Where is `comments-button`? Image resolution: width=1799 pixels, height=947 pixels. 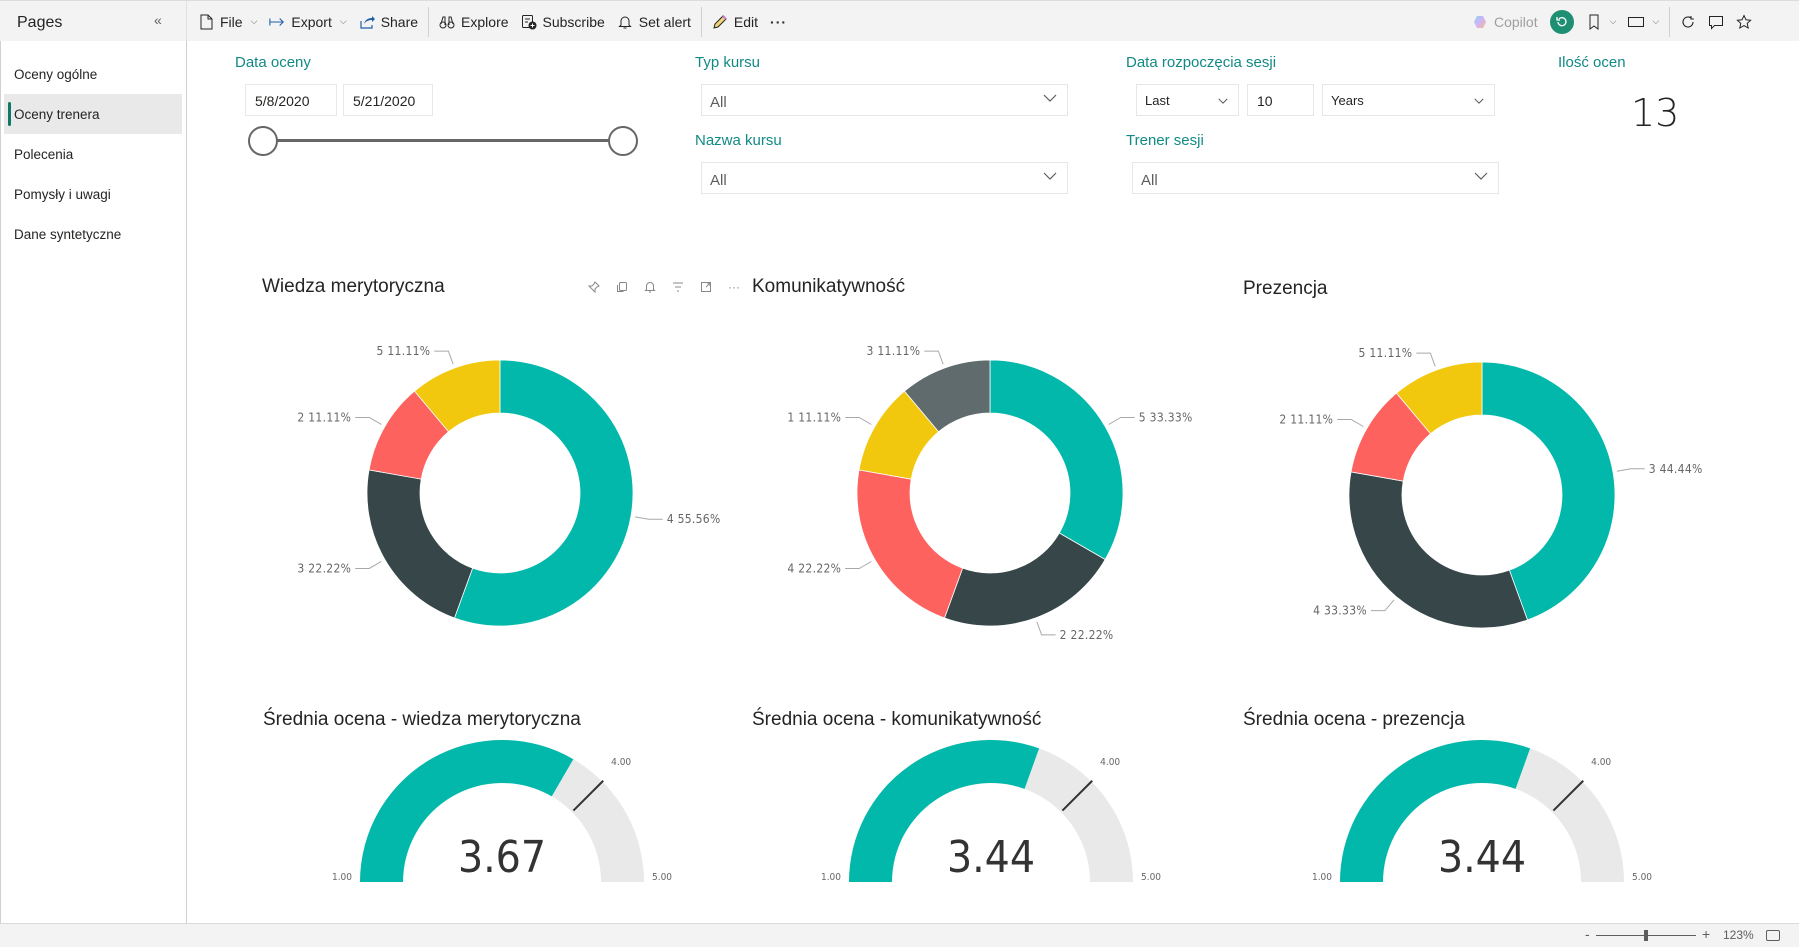 comments-button is located at coordinates (1716, 22).